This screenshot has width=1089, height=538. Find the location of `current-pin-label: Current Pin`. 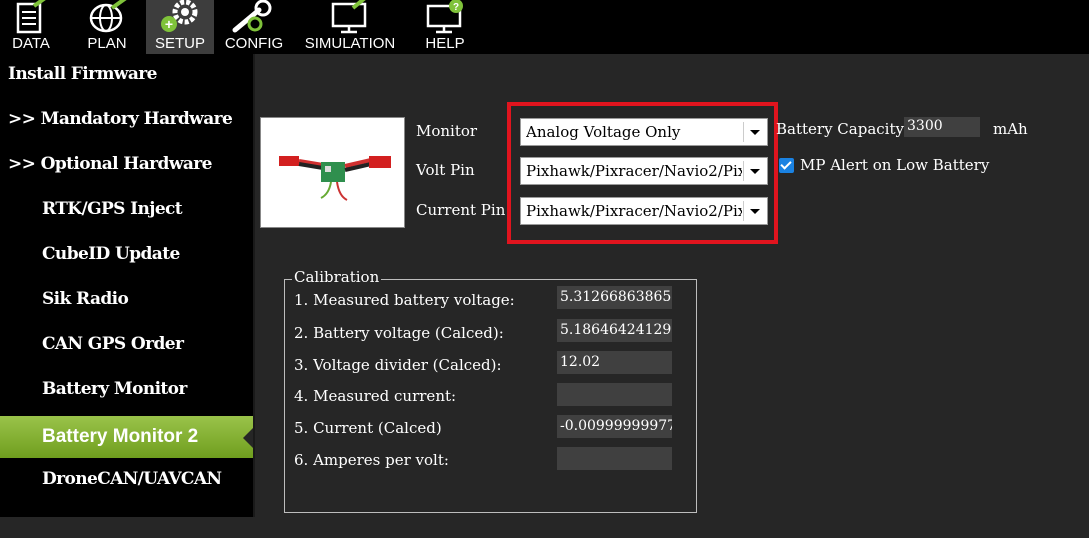

current-pin-label: Current Pin is located at coordinates (461, 210).